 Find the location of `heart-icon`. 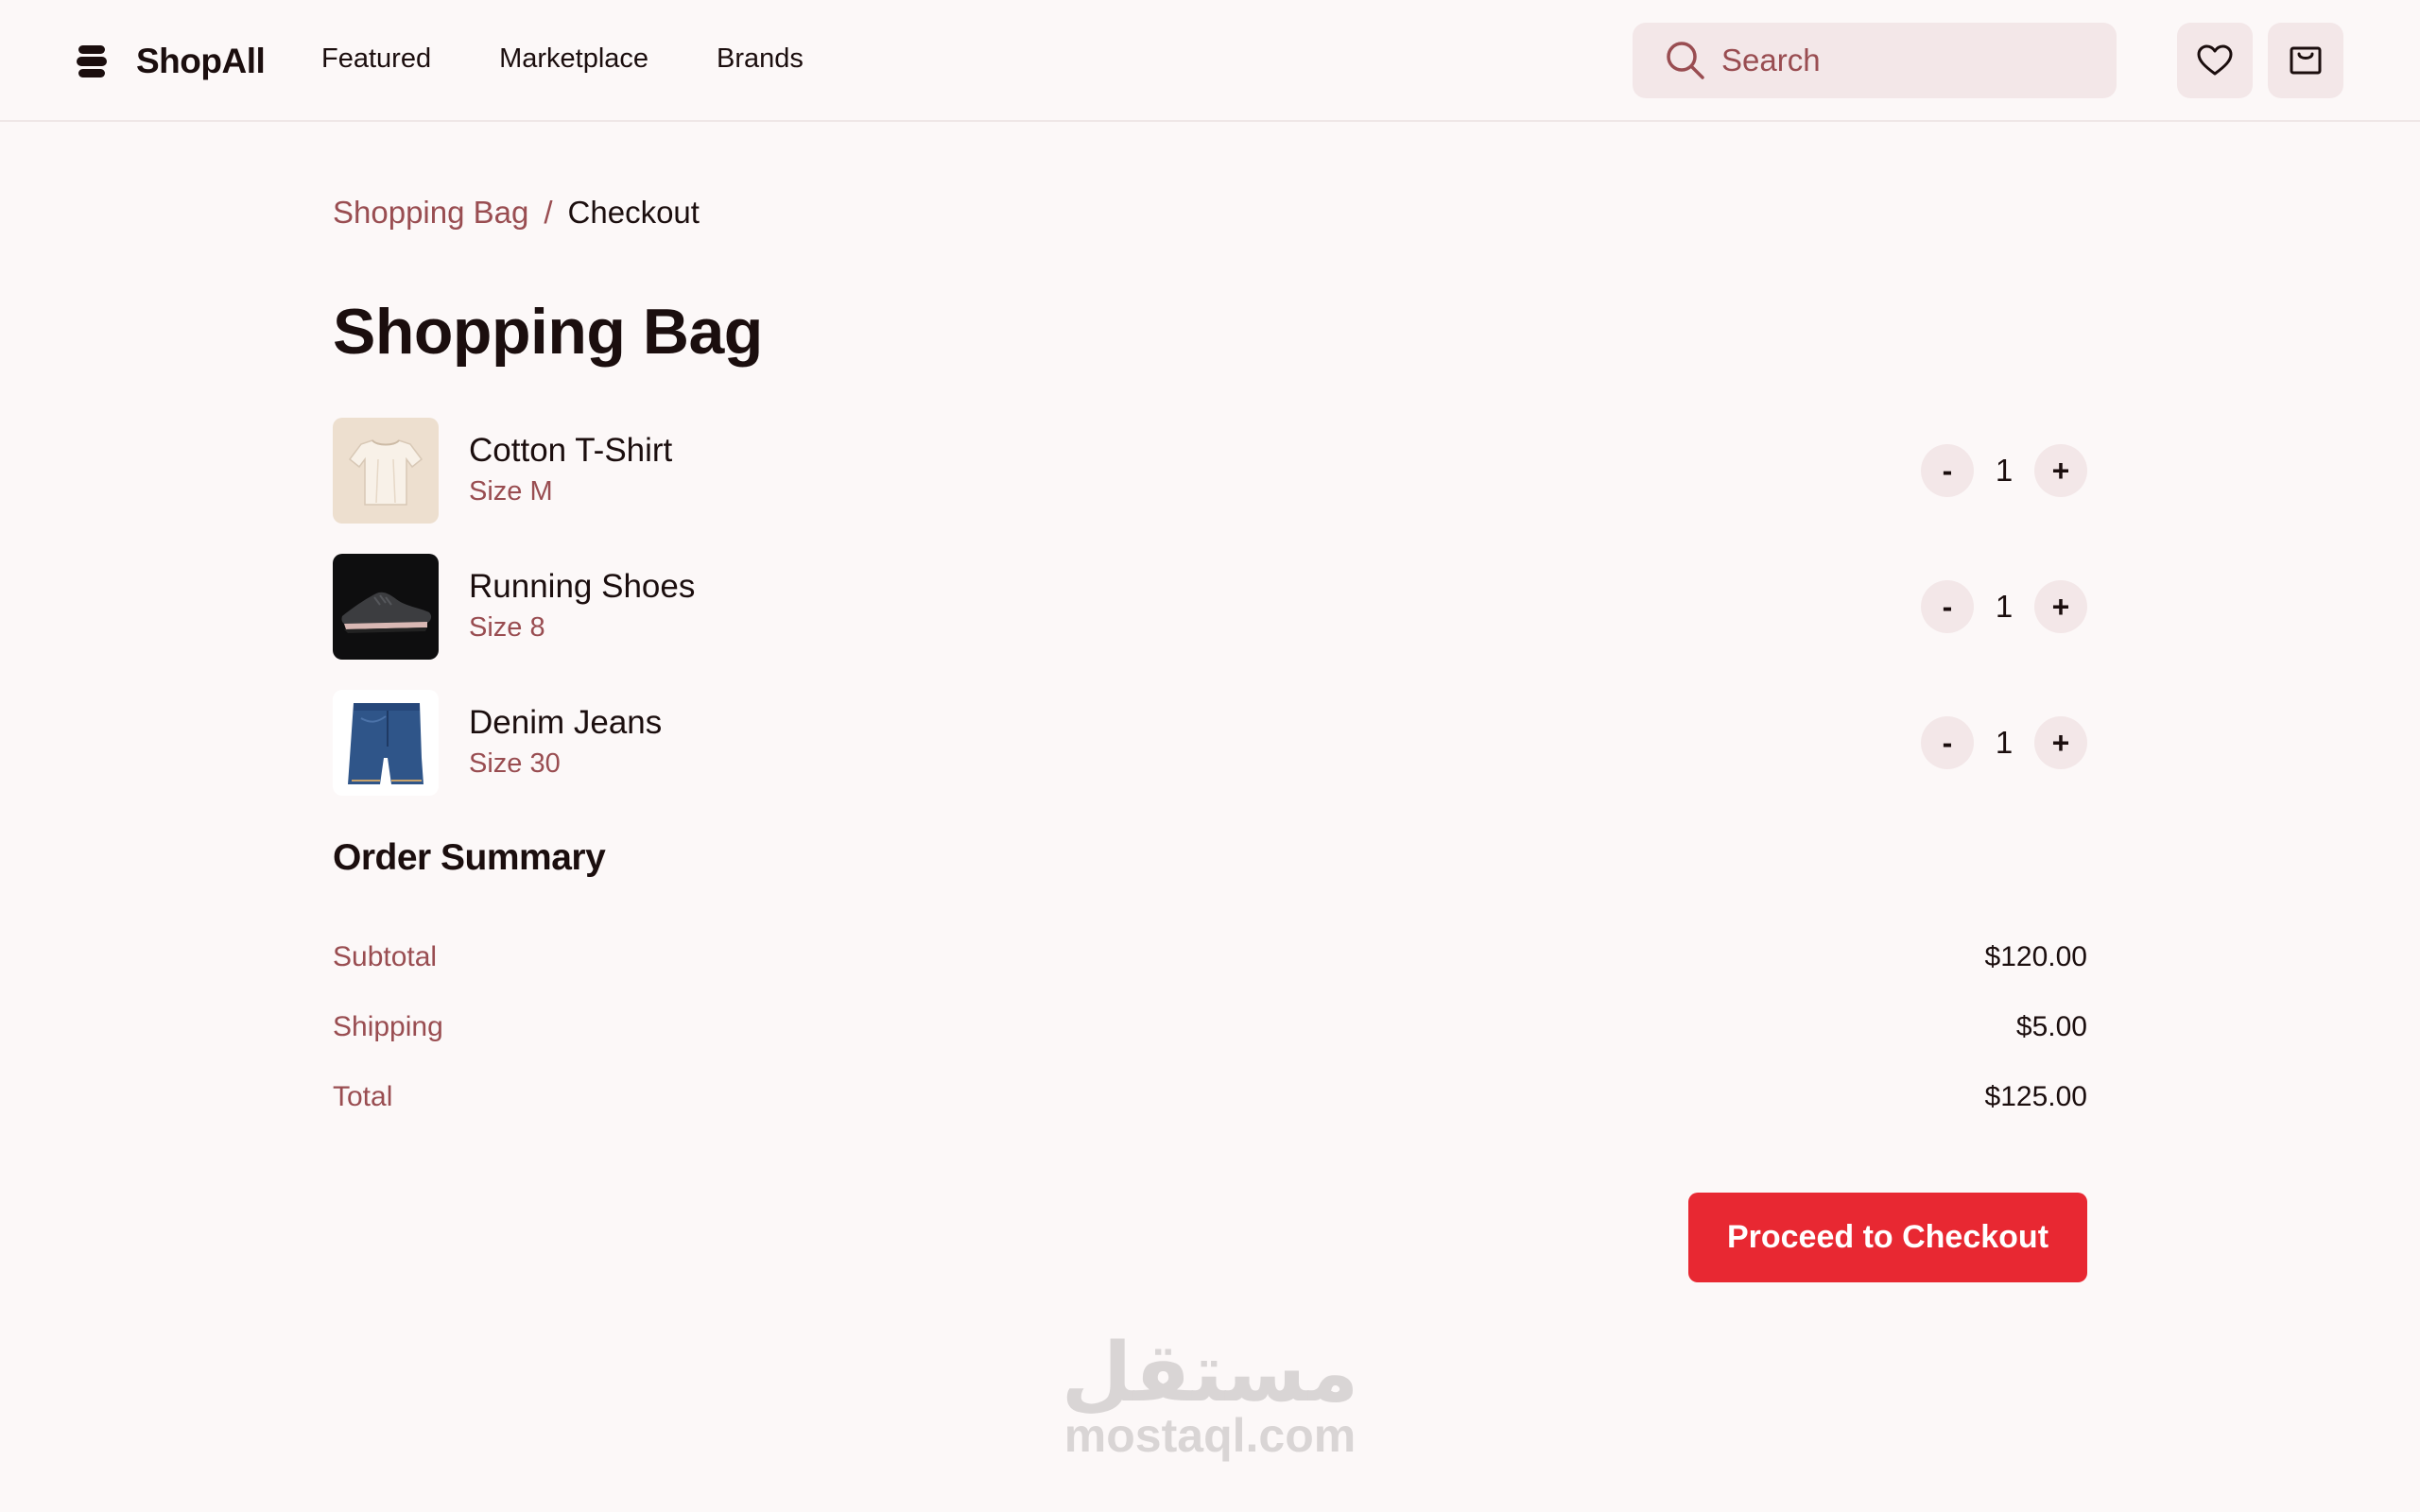

heart-icon is located at coordinates (2215, 60).